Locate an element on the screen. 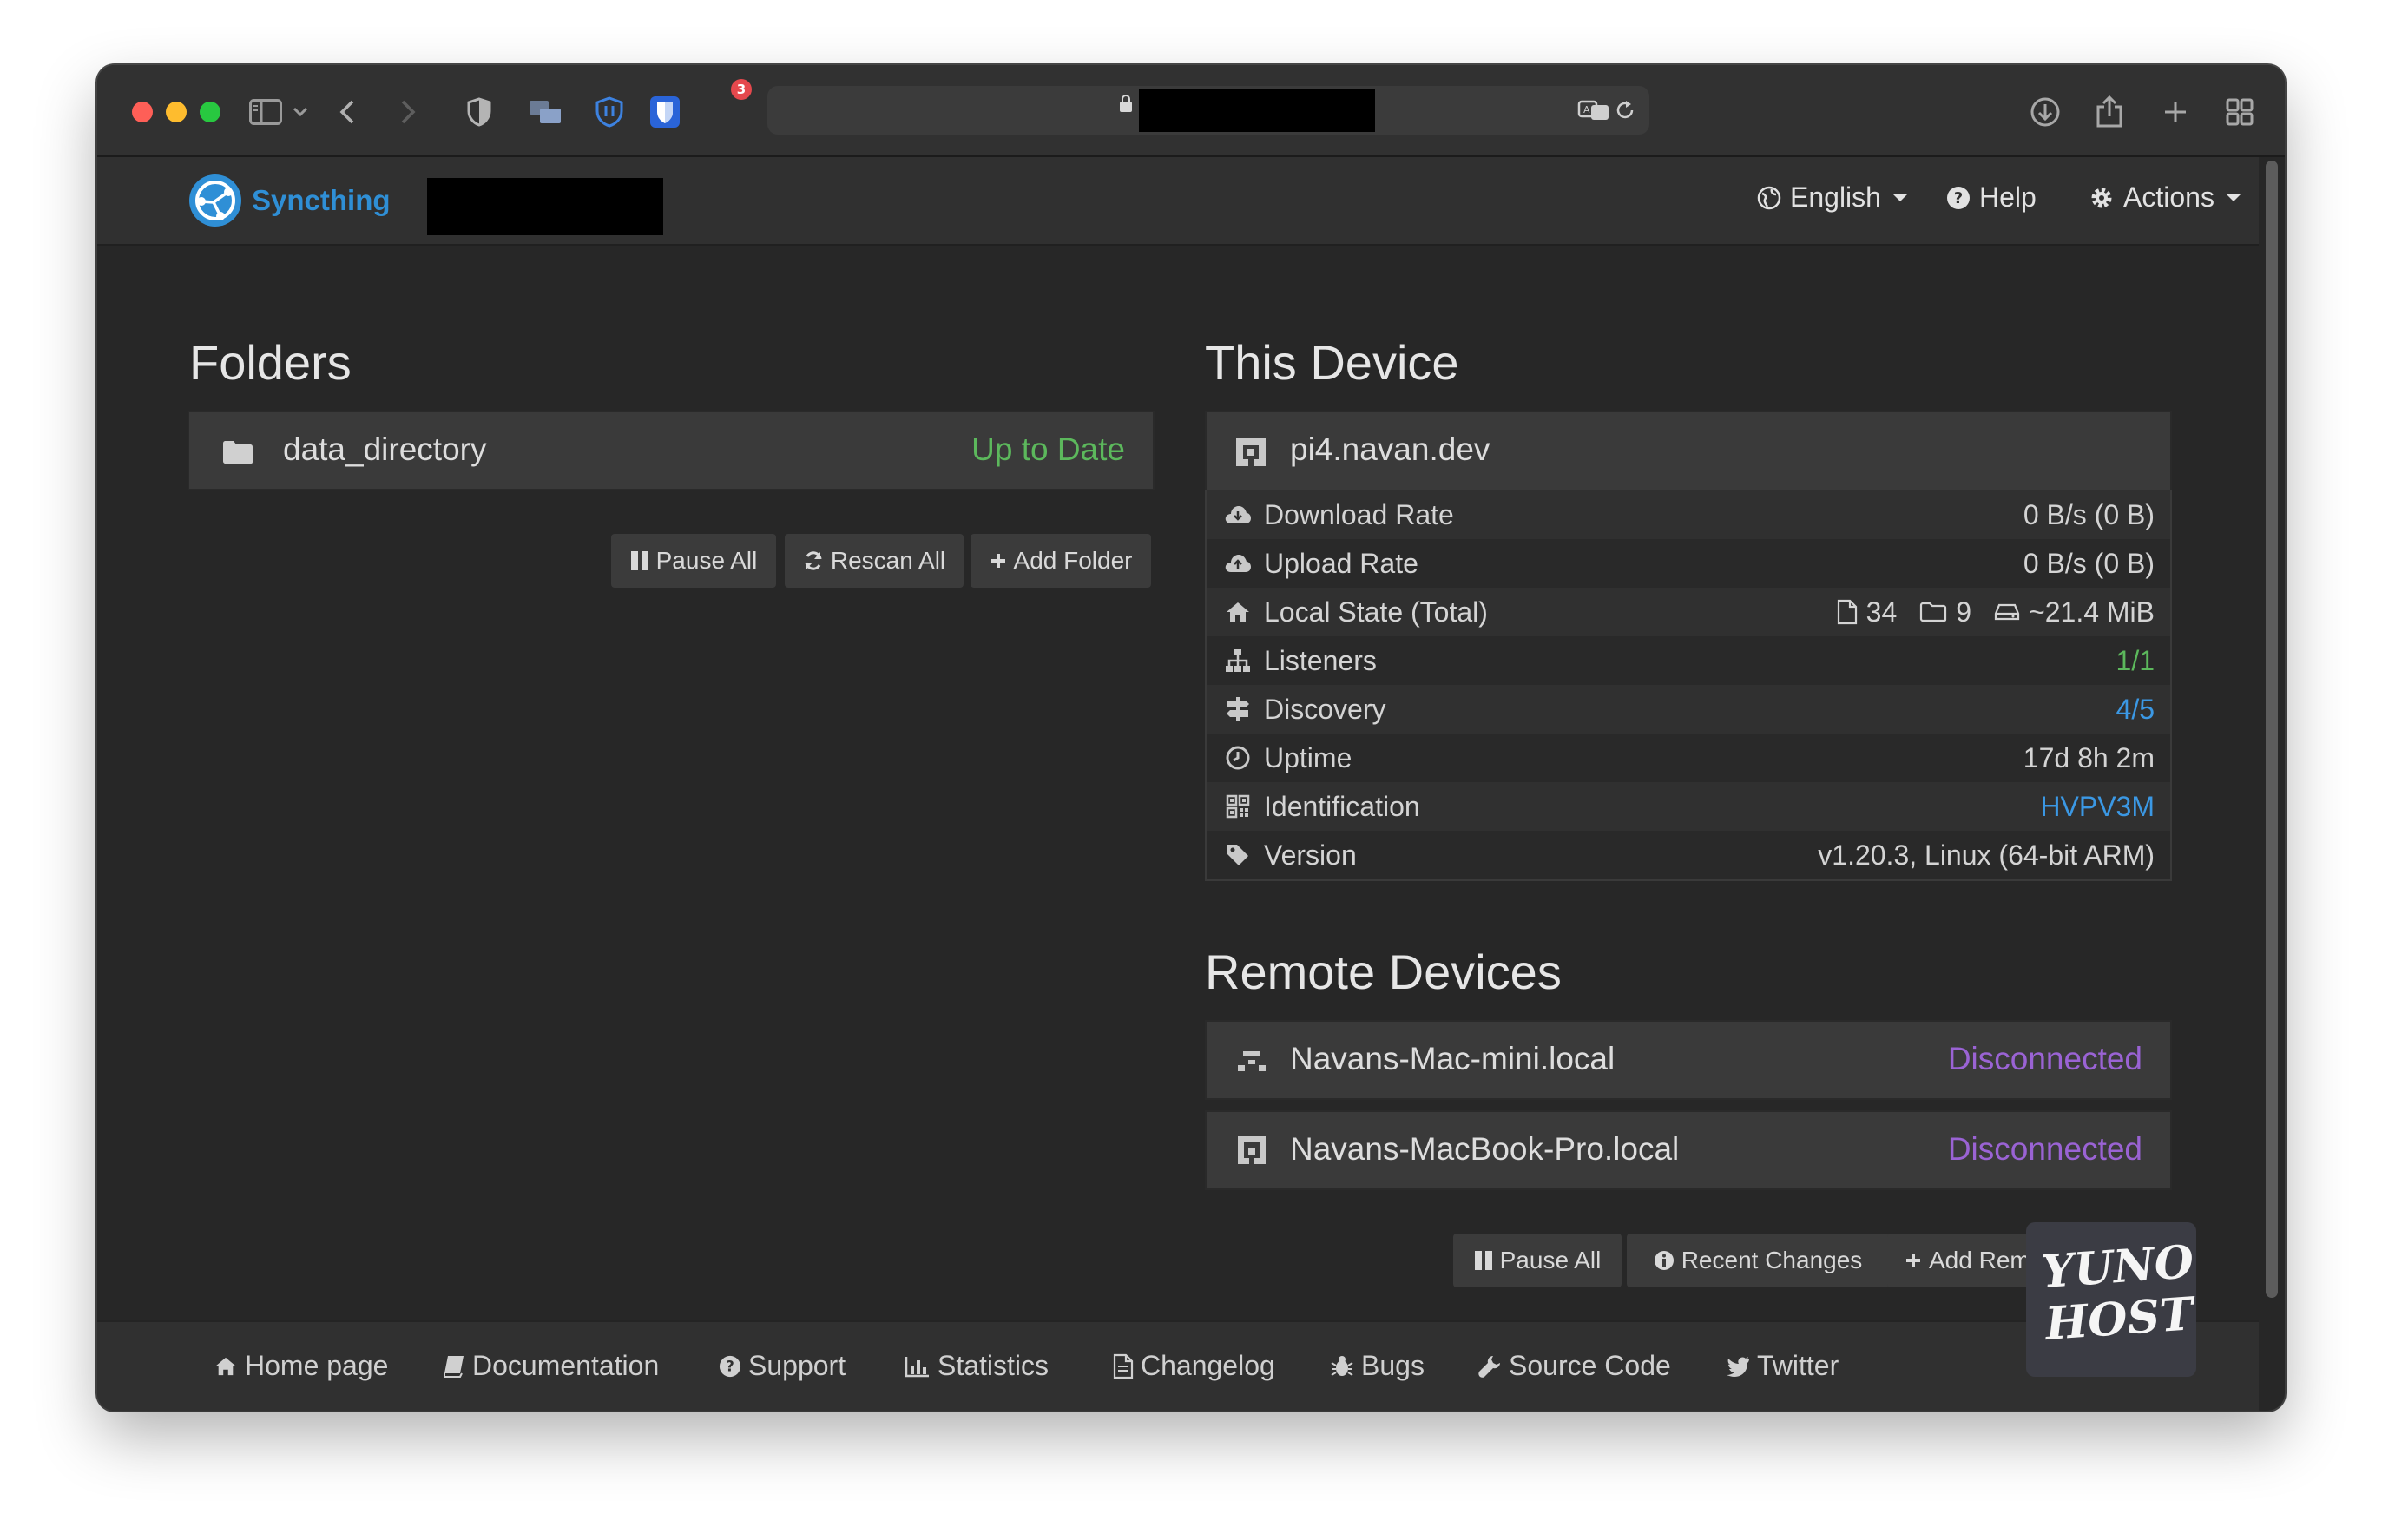 The height and width of the screenshot is (1540, 2382). add-folder-button: Add Folder is located at coordinates (1061, 561).